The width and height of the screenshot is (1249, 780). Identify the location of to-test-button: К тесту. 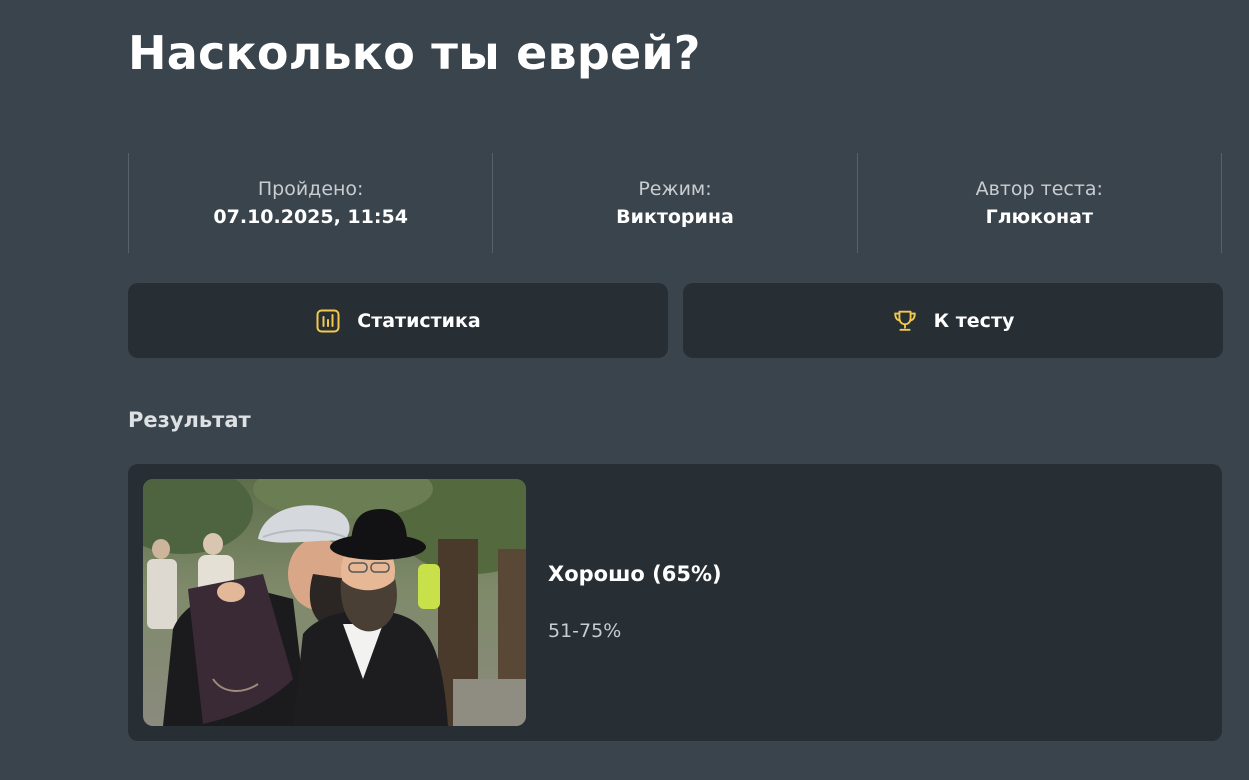
(953, 320).